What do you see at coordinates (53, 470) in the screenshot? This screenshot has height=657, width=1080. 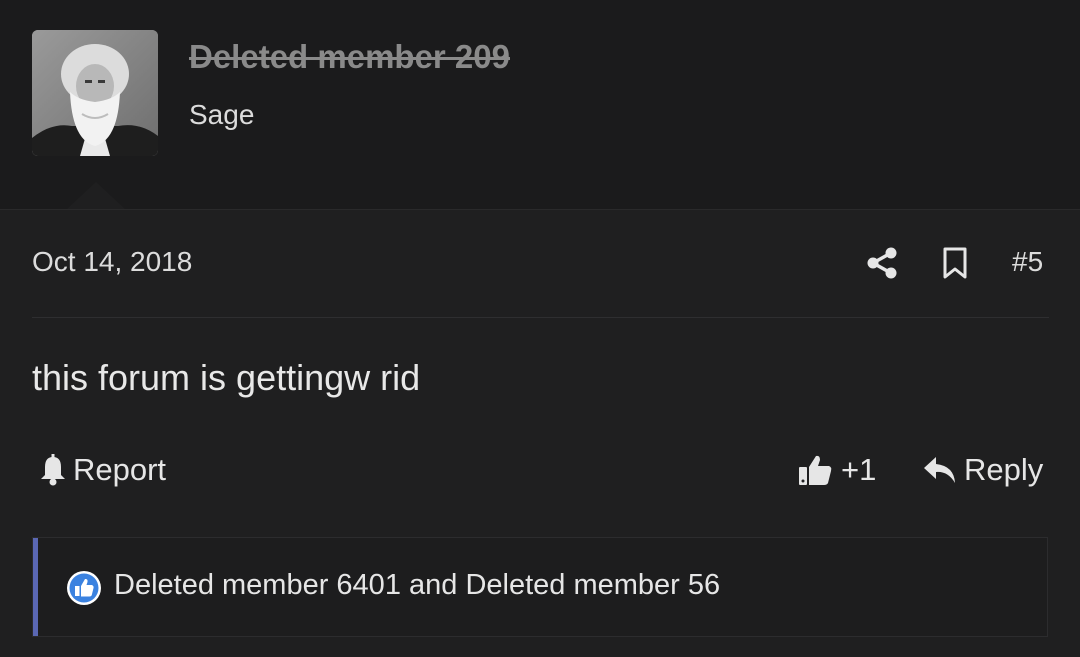 I see `bell-icon` at bounding box center [53, 470].